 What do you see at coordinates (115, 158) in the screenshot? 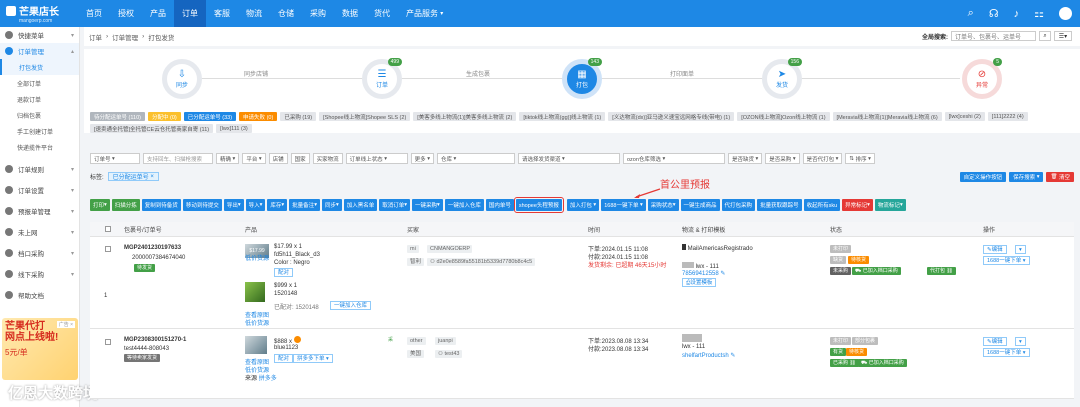
I see `order-no-select: 订单号 ▾` at bounding box center [115, 158].